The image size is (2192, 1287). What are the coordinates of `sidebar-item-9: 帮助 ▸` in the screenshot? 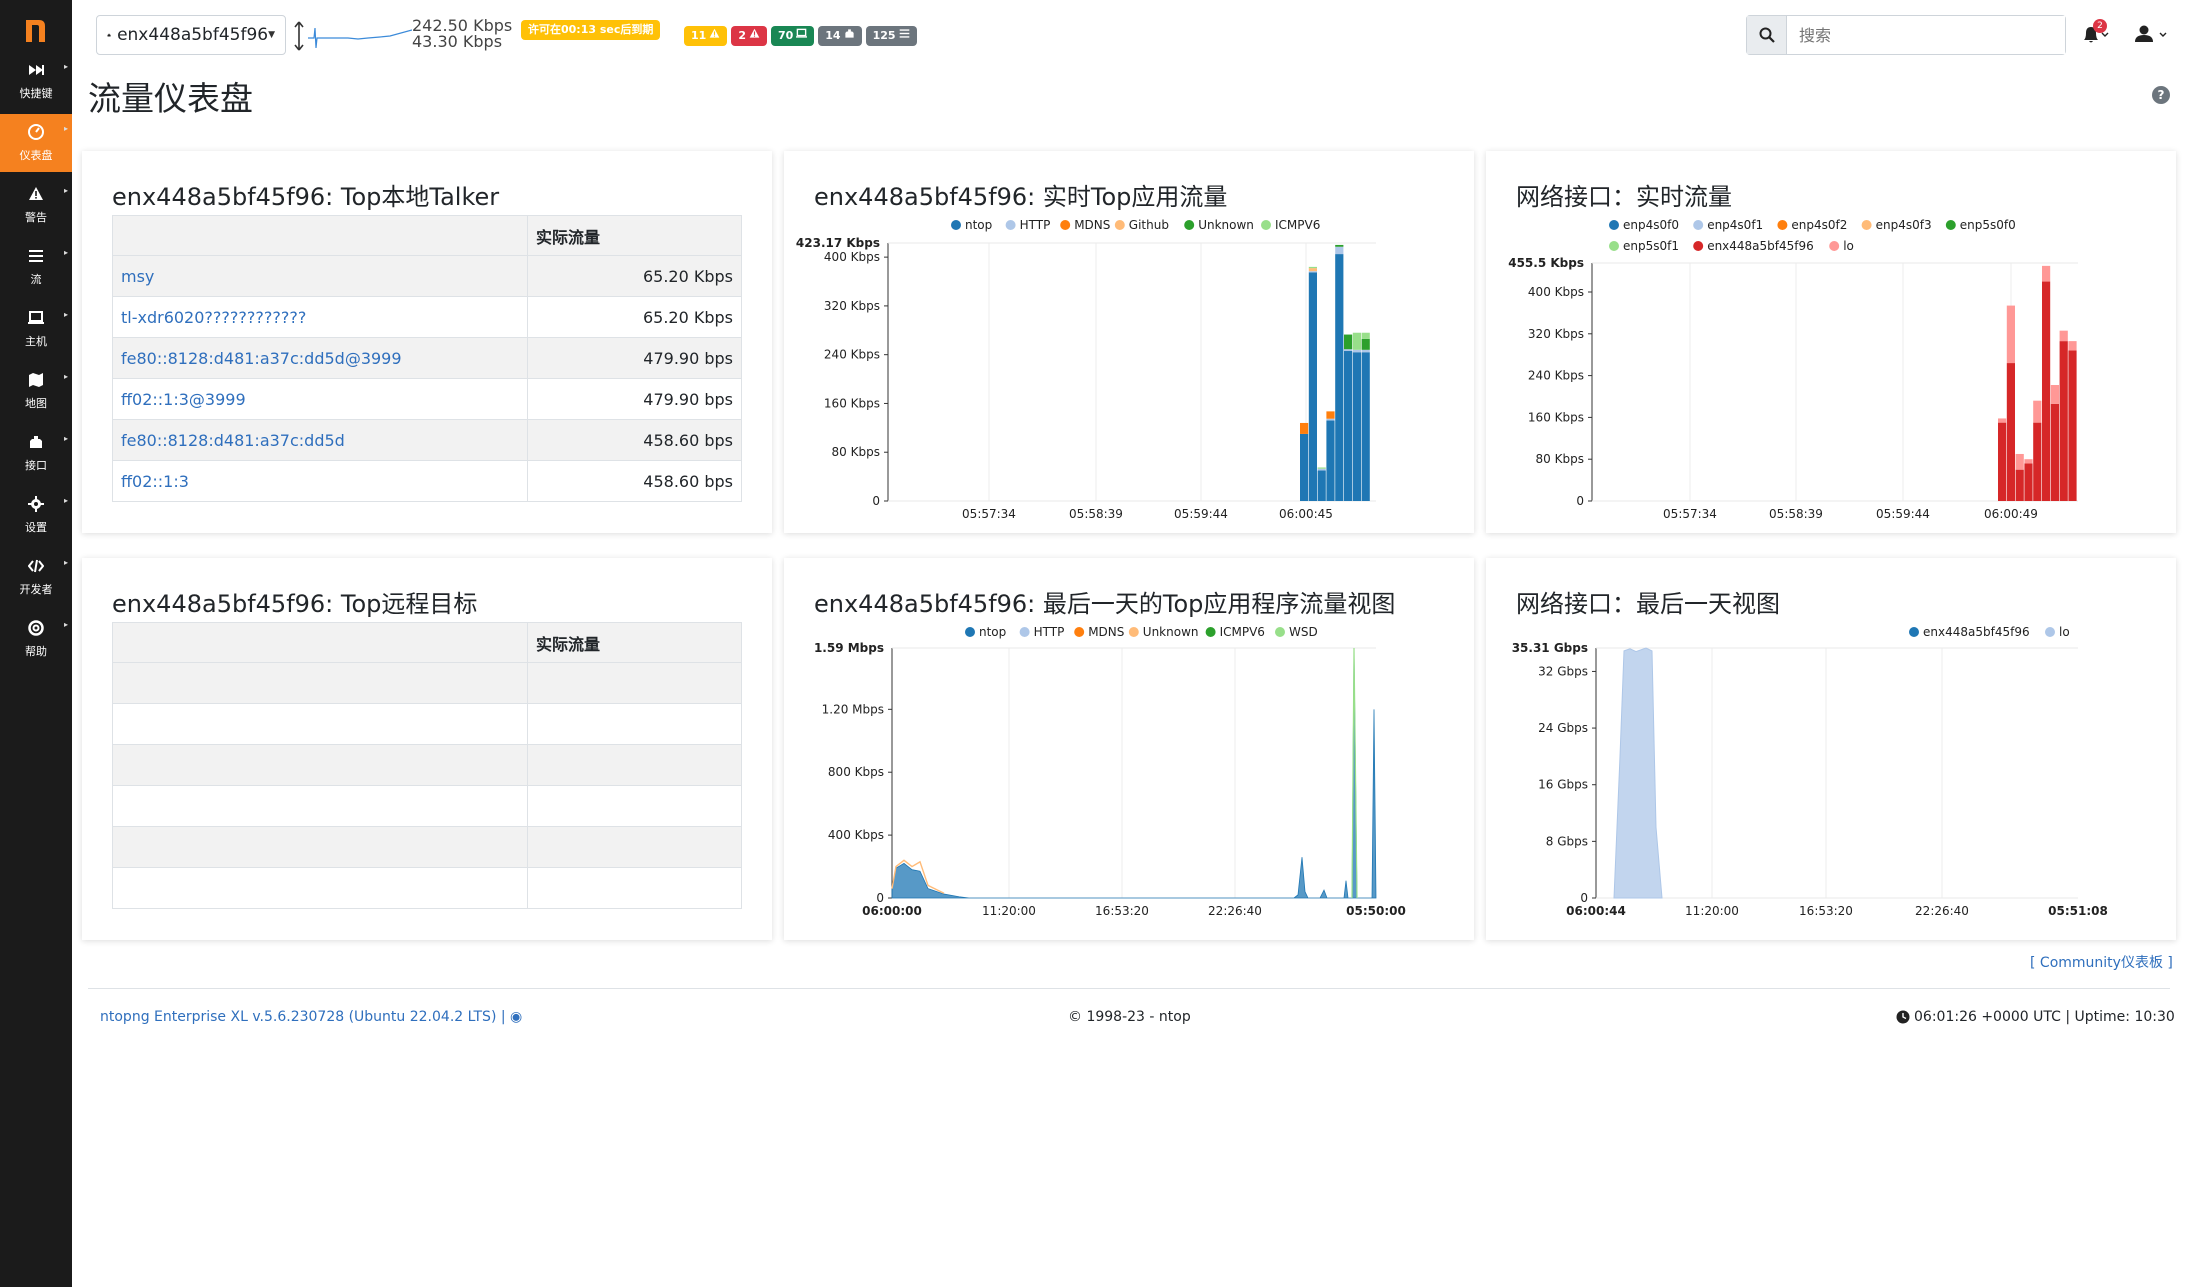 It's located at (36, 639).